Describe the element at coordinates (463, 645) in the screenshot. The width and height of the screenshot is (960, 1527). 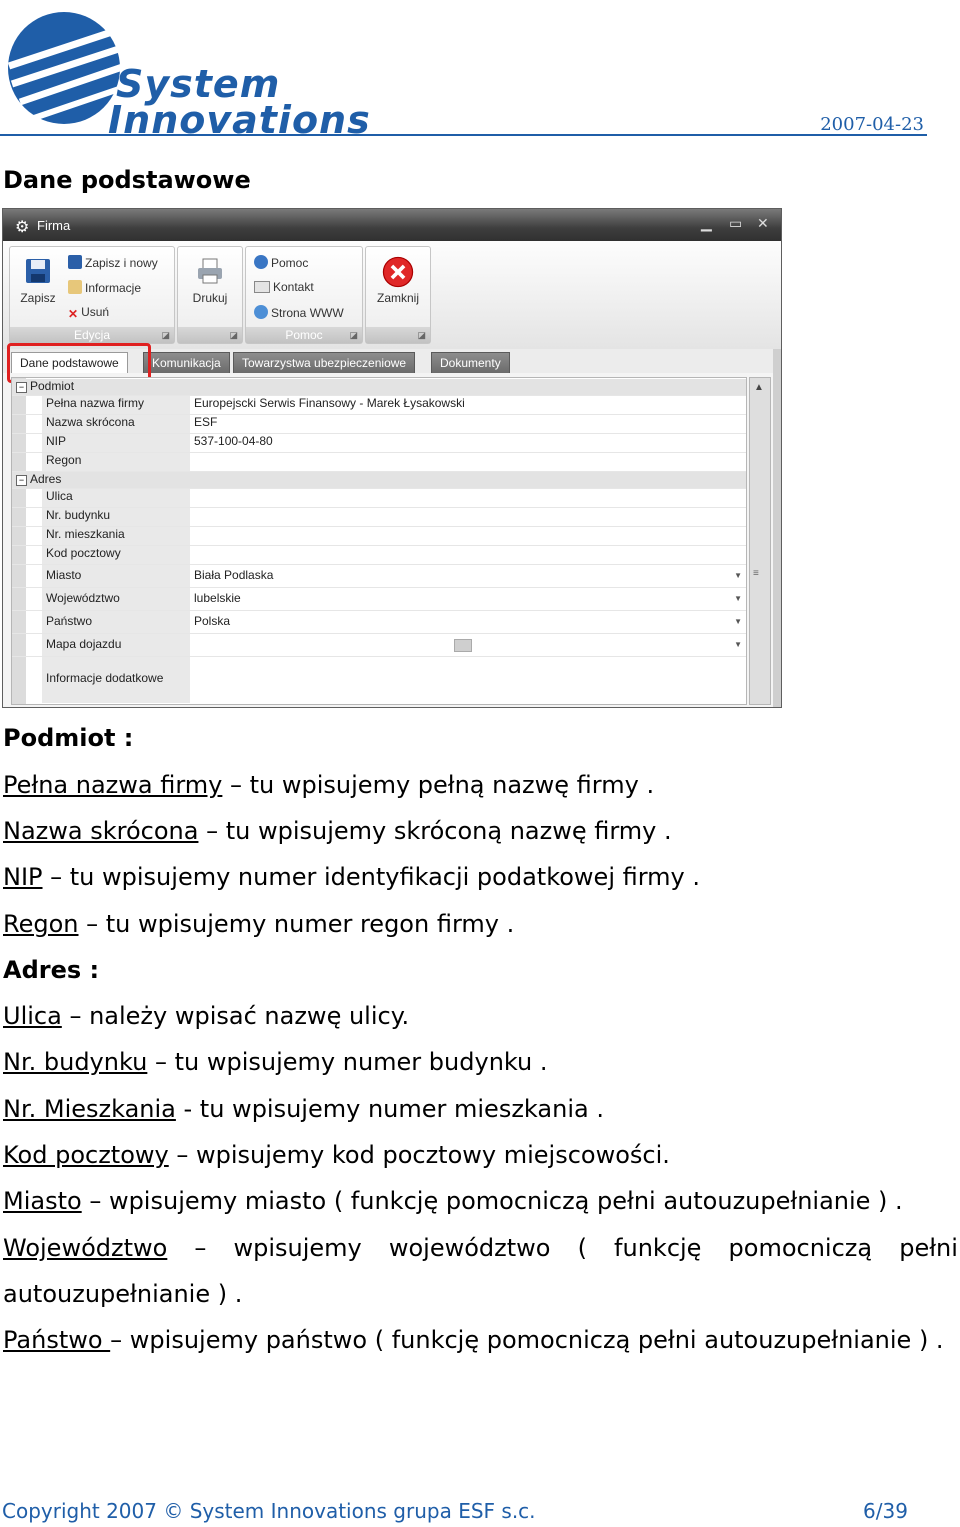
I see `image-placeholder-icon` at that location.